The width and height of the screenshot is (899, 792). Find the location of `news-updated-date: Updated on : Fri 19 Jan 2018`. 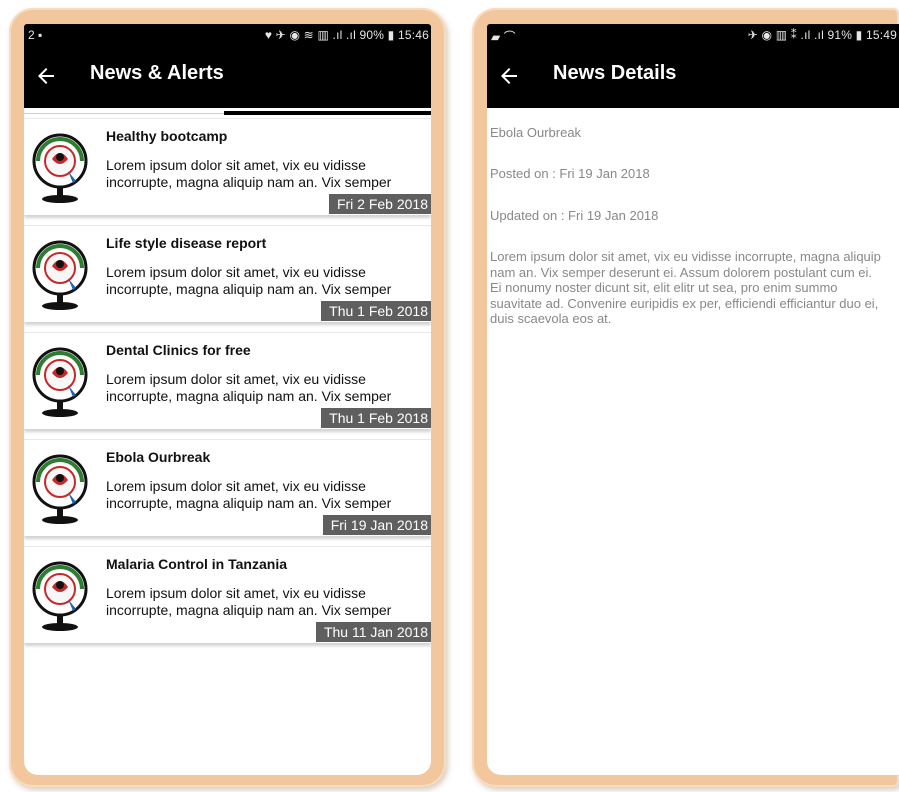

news-updated-date: Updated on : Fri 19 Jan 2018 is located at coordinates (574, 215).